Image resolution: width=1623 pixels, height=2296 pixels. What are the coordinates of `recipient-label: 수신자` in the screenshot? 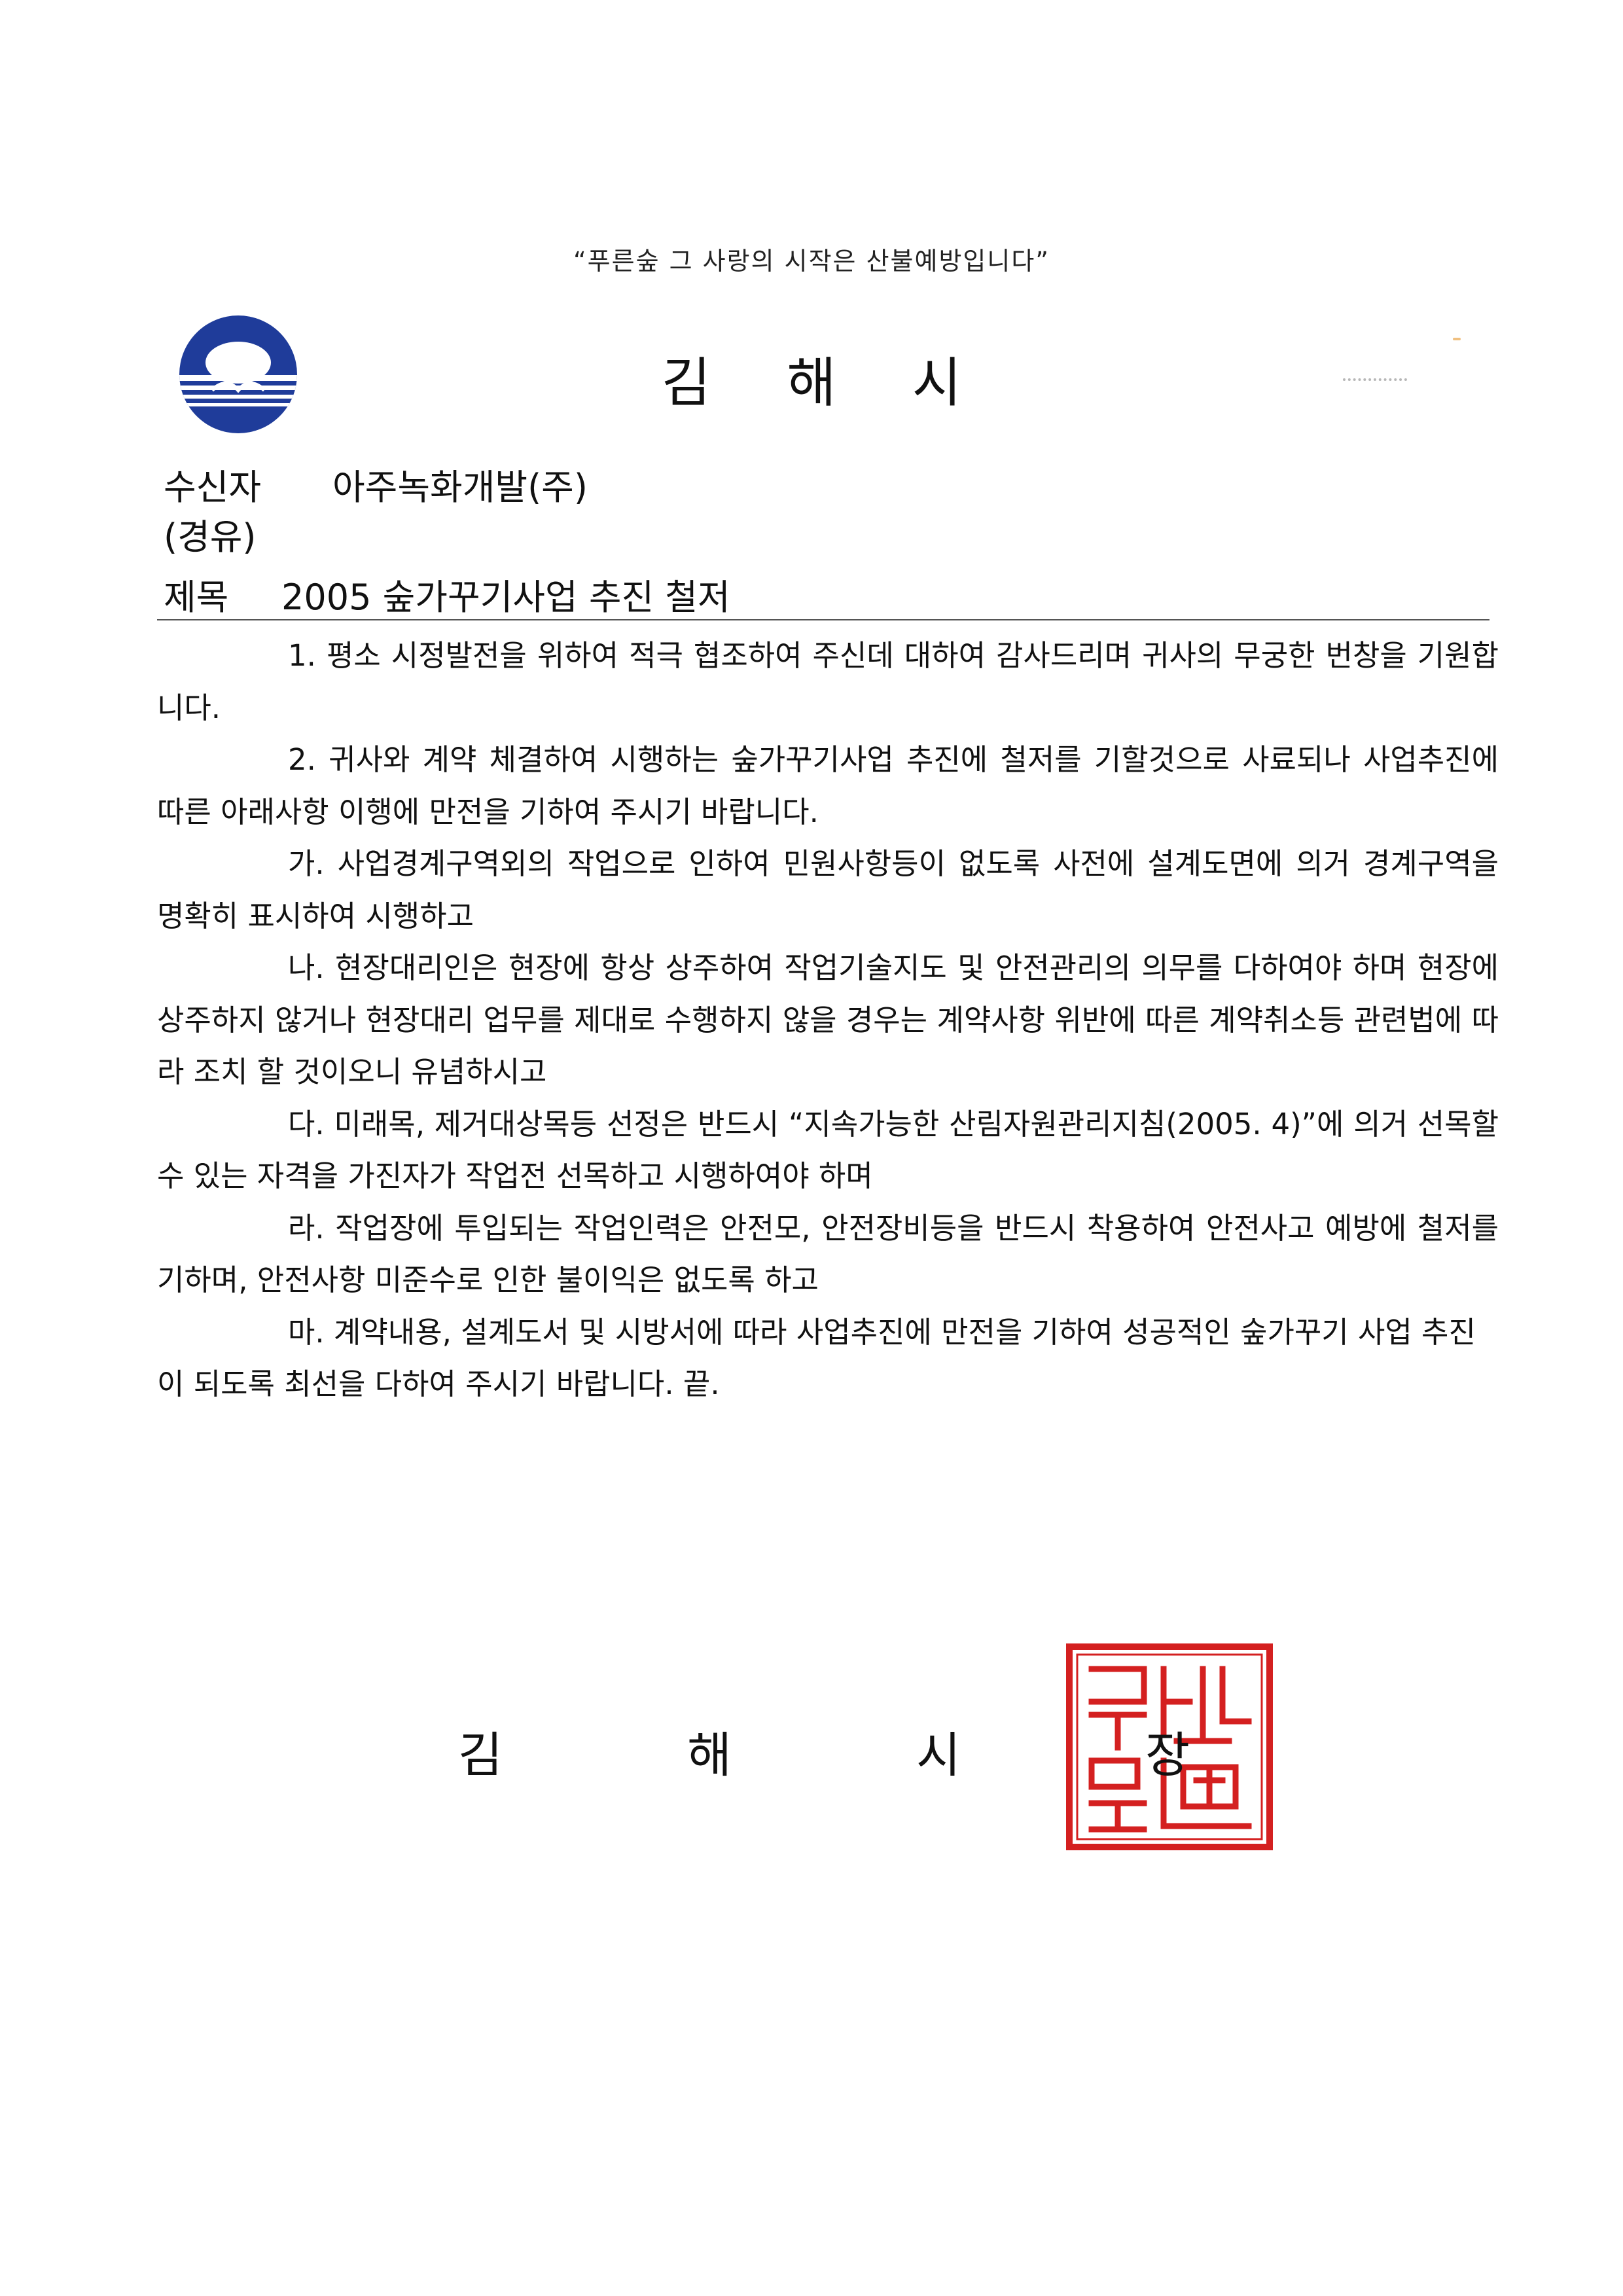 It's located at (213, 488).